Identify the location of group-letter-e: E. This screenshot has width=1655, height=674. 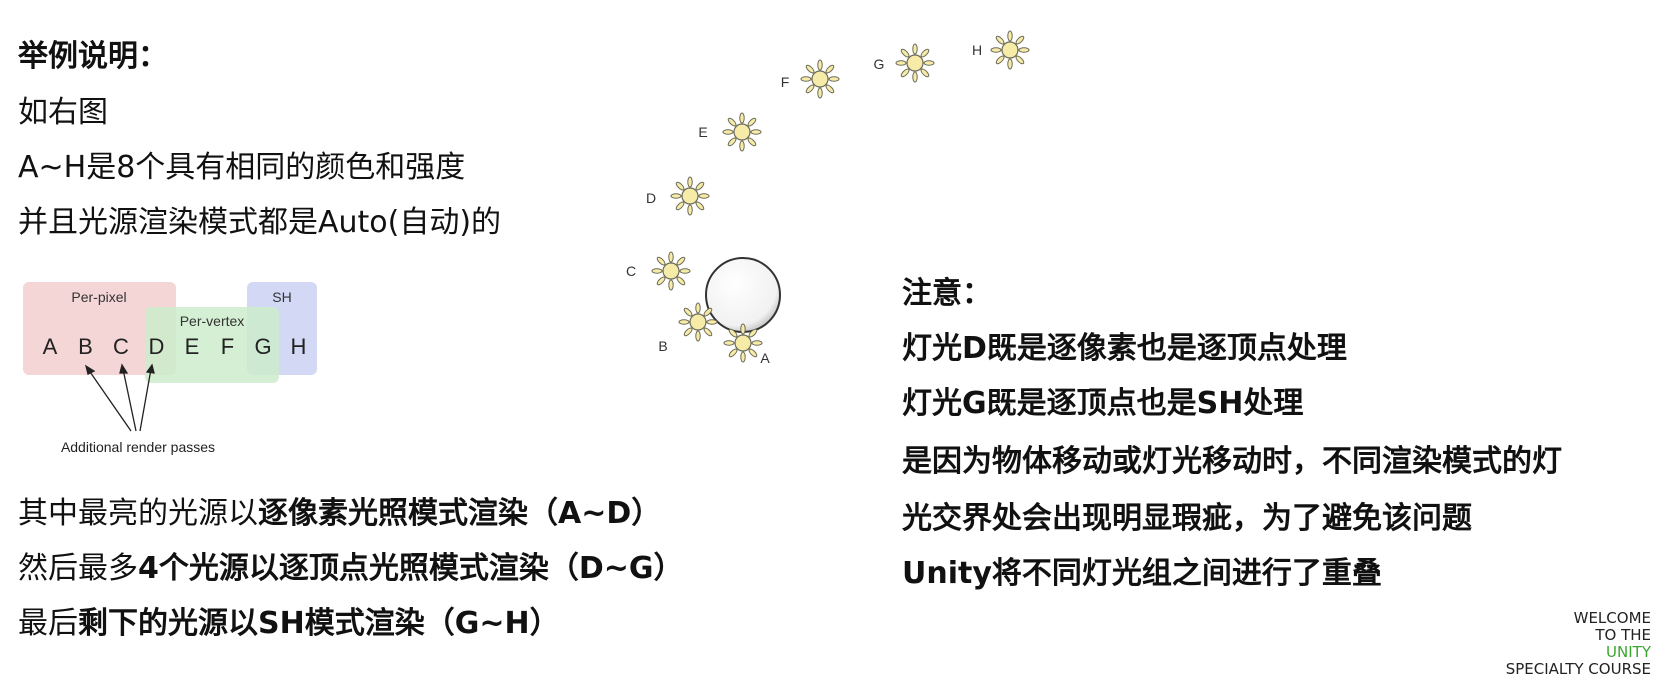
(192, 346).